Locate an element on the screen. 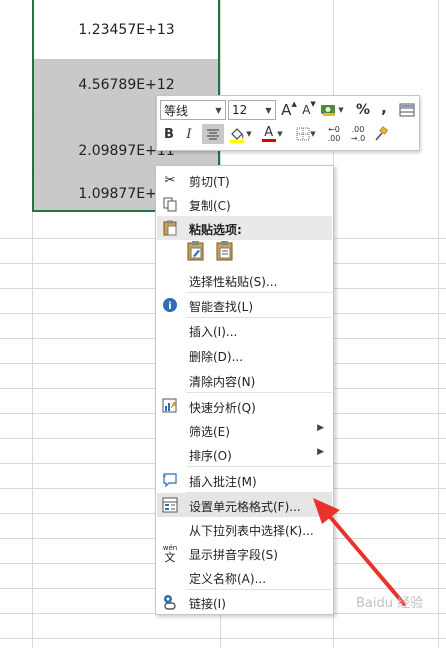  table-format-icon is located at coordinates (407, 110).